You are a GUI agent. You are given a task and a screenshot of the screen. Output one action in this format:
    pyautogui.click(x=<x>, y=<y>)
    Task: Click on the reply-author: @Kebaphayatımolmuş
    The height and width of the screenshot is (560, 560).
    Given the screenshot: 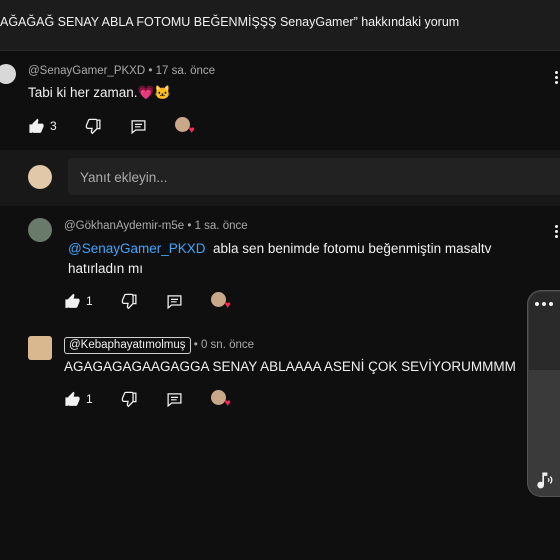 What is the action you would take?
    pyautogui.click(x=127, y=345)
    